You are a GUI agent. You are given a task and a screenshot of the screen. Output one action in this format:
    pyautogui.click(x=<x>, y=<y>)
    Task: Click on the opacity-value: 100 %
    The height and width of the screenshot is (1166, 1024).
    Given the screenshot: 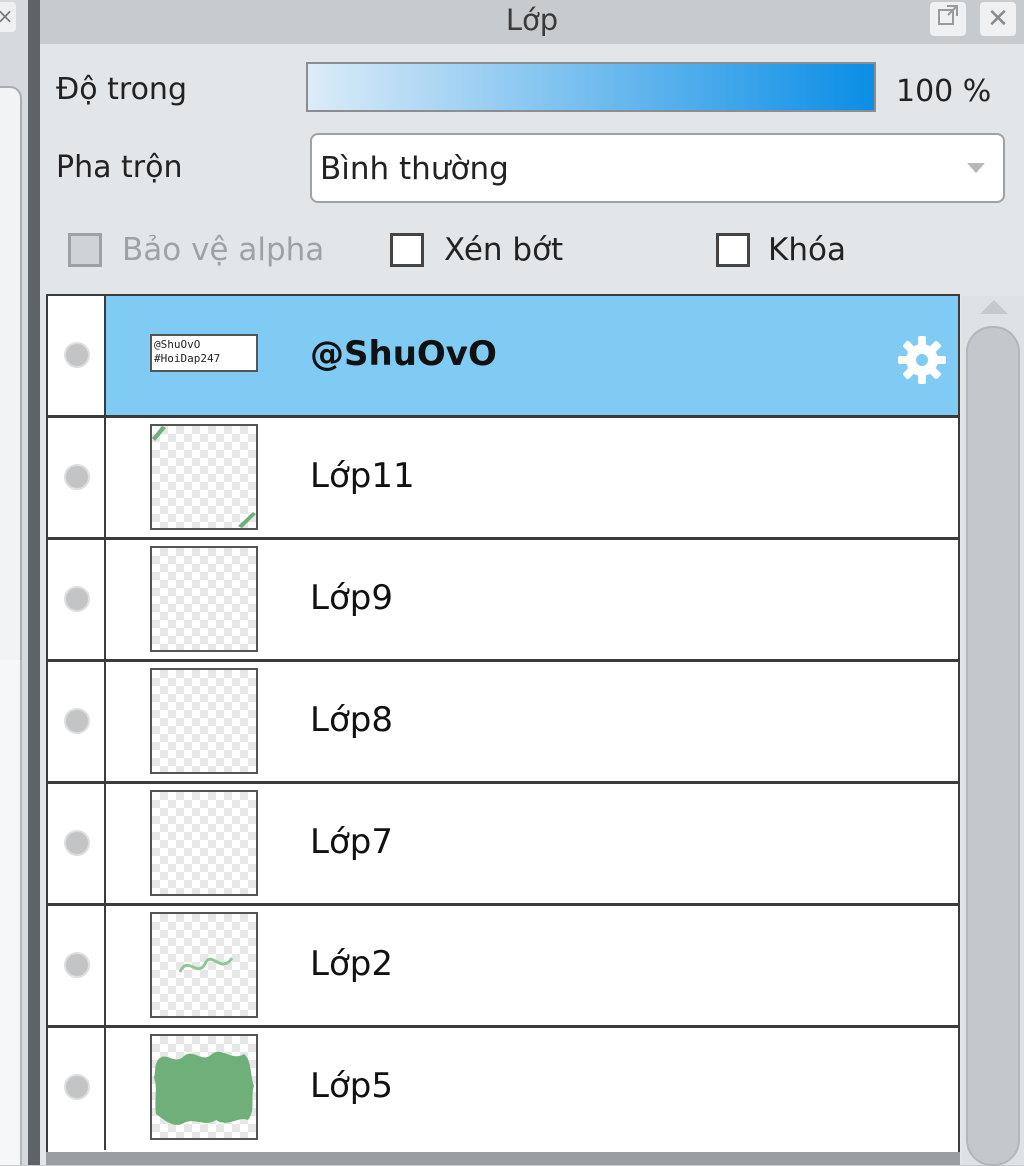 What is the action you would take?
    pyautogui.click(x=944, y=91)
    